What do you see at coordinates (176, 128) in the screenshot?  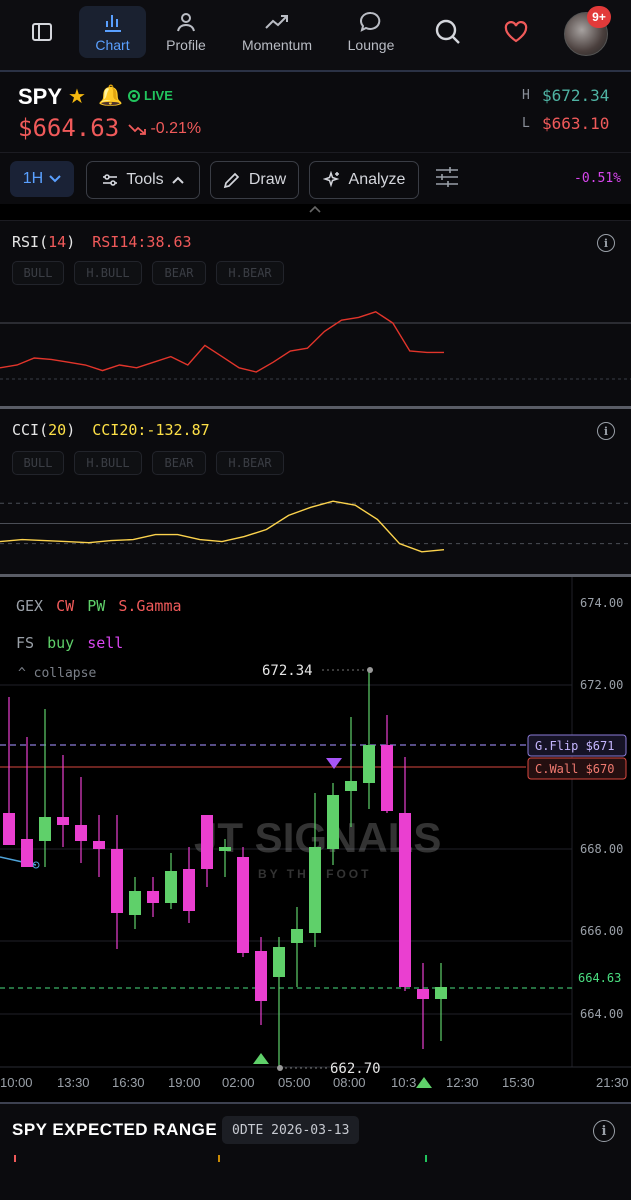 I see `price-change-value: -0.21%` at bounding box center [176, 128].